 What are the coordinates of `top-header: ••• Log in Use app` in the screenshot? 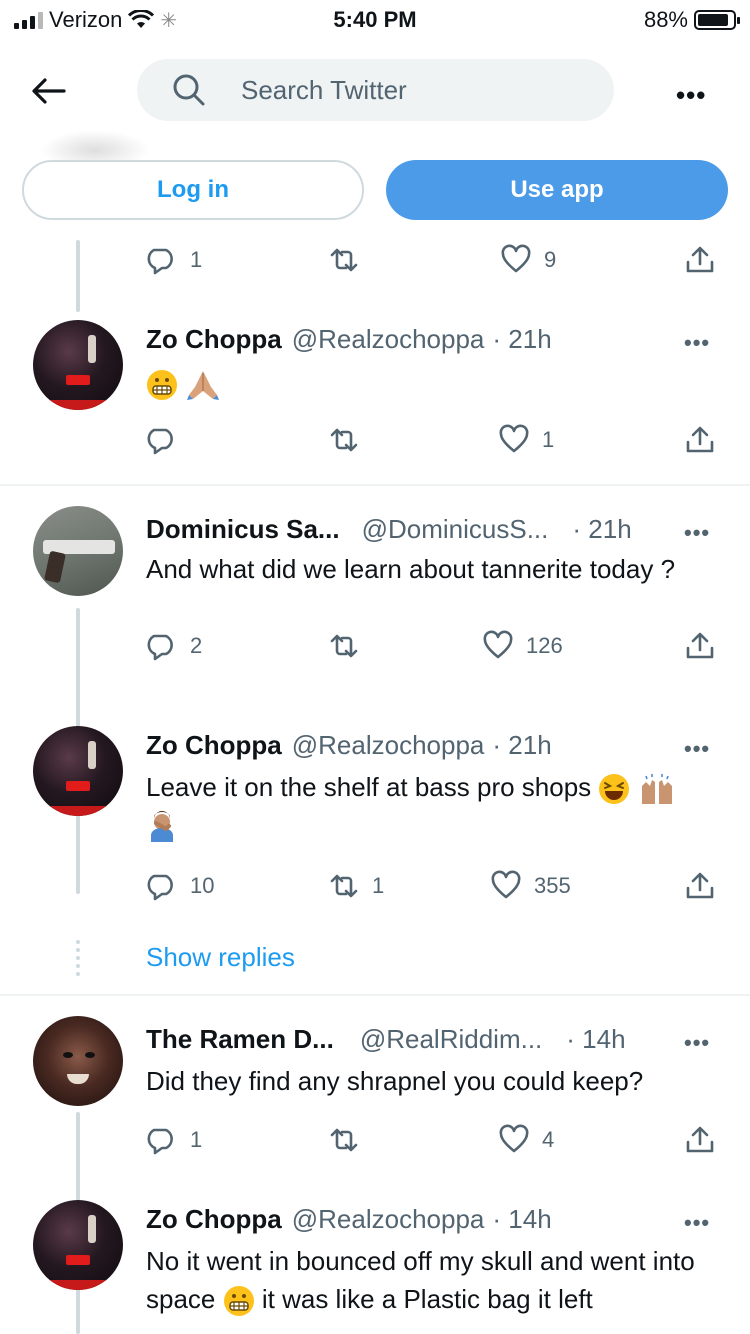 It's located at (375, 140).